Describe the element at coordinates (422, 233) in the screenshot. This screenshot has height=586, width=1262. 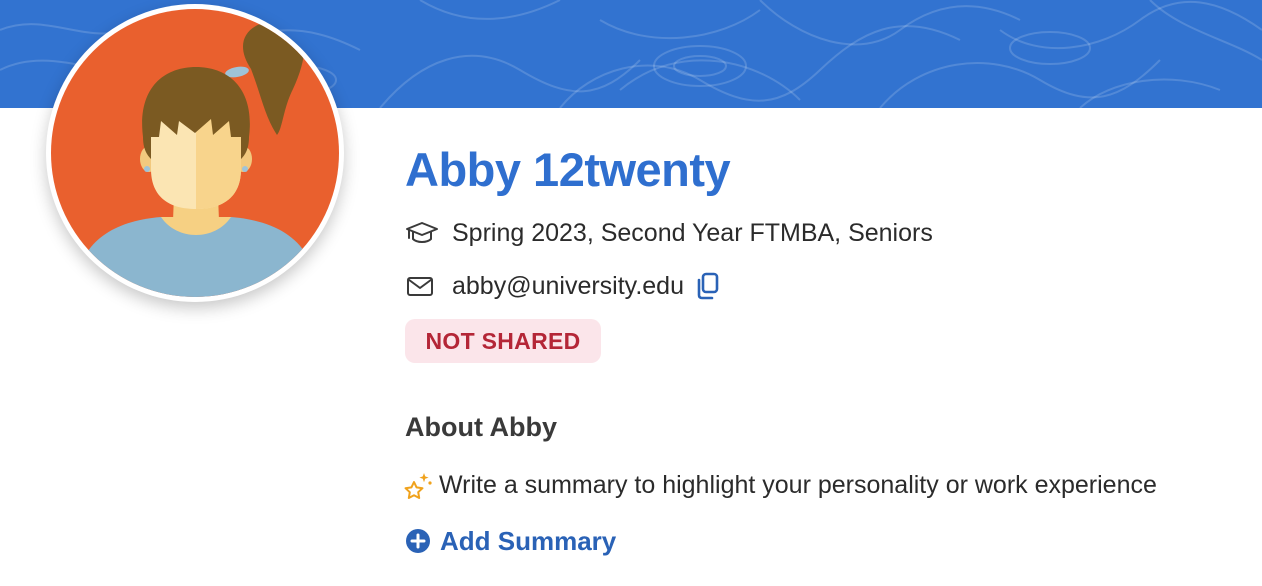
I see `graduation-cap-icon` at that location.